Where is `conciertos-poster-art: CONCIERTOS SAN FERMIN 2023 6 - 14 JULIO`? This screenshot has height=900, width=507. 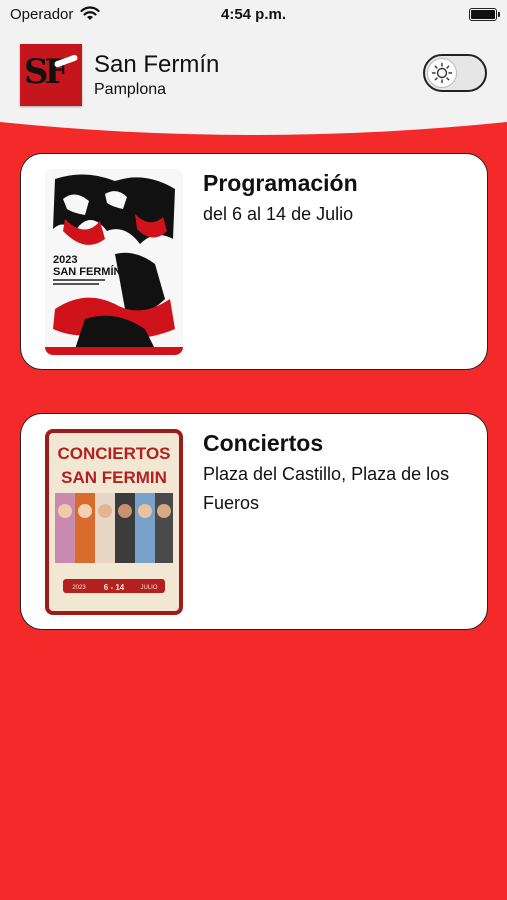 conciertos-poster-art: CONCIERTOS SAN FERMIN 2023 6 - 14 JULIO is located at coordinates (114, 518).